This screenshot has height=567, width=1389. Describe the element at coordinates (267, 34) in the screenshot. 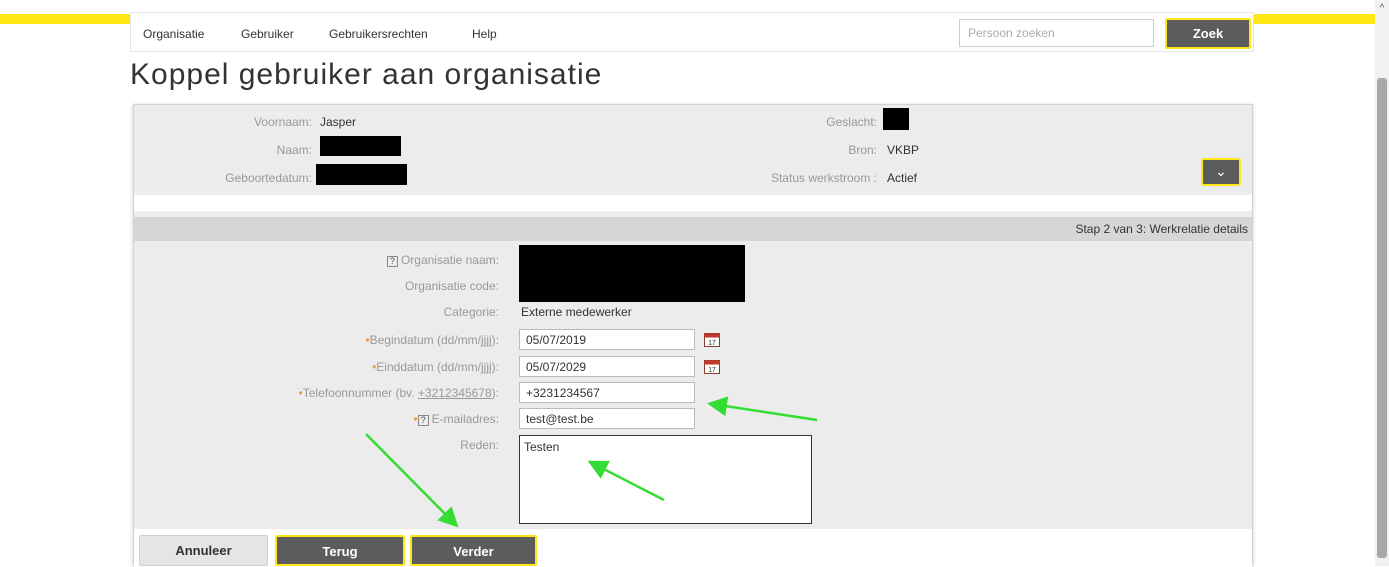

I see `nav-item-gebruiker: Gebruiker` at that location.